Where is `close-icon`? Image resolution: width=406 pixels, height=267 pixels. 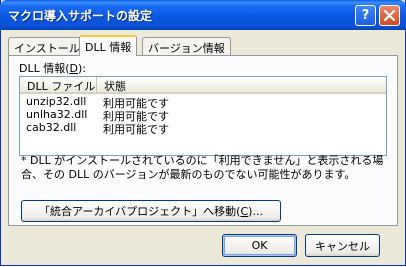
close-icon is located at coordinates (389, 15).